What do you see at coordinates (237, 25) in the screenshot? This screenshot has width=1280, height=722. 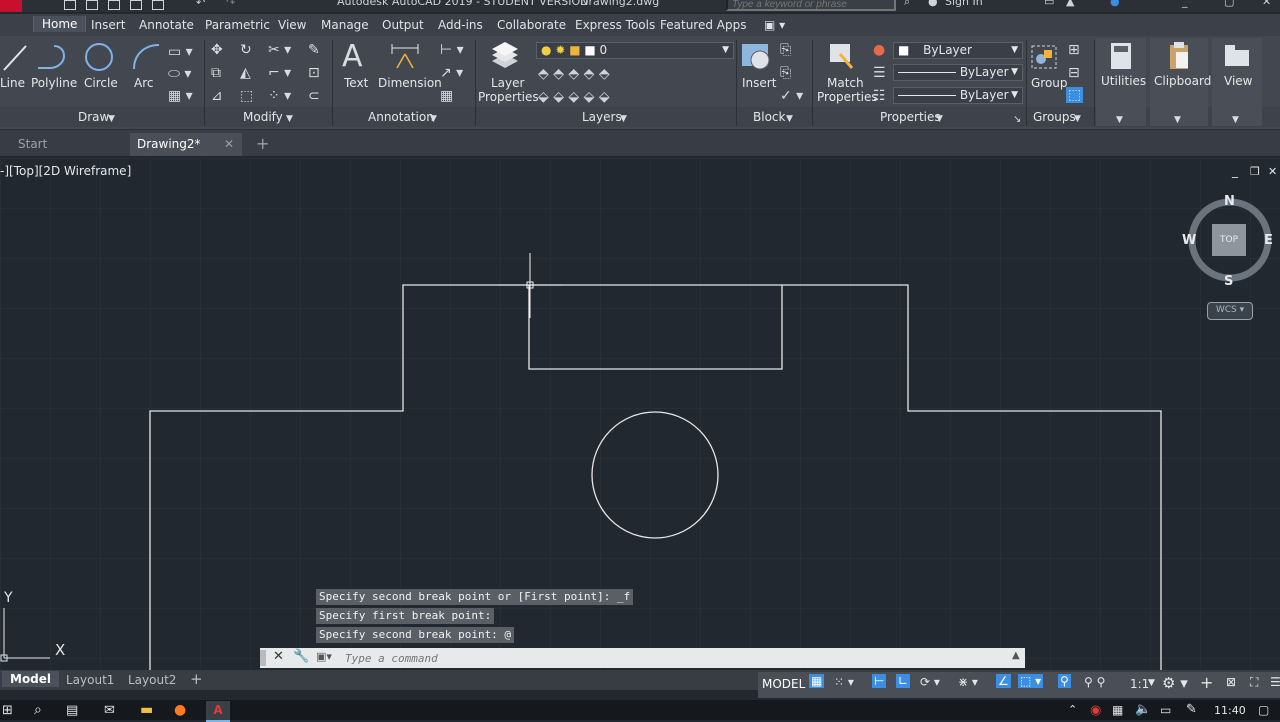 I see `tab-parametric: Parametric` at bounding box center [237, 25].